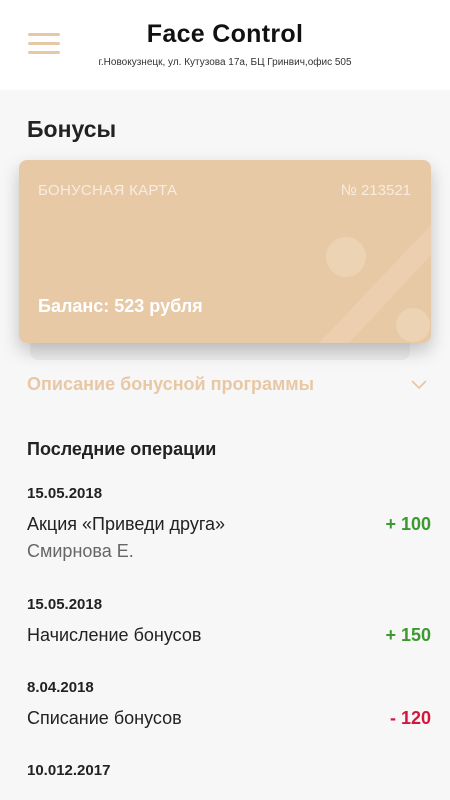 The image size is (450, 800). What do you see at coordinates (108, 190) in the screenshot?
I see `card-label: БОНУСНАЯ КАРТА` at bounding box center [108, 190].